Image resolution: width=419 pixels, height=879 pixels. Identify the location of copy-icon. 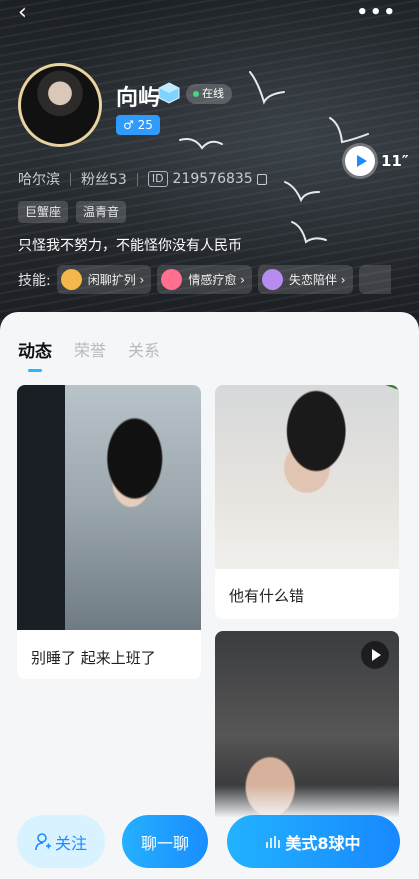
(261, 179).